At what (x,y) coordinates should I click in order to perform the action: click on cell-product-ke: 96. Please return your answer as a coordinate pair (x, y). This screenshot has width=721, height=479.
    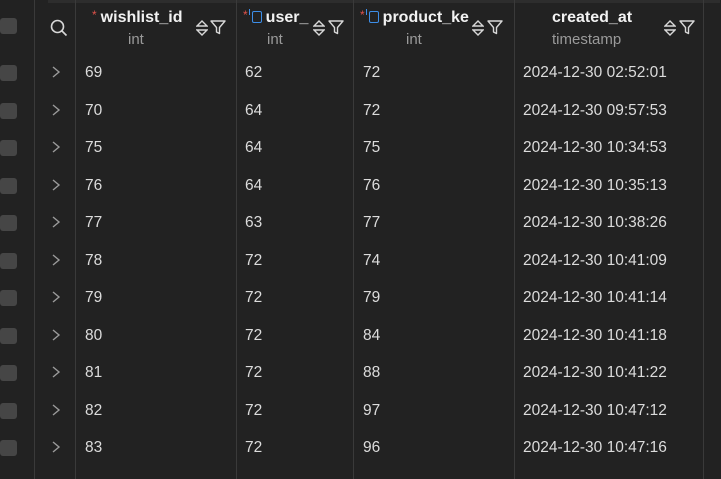
    Looking at the image, I should click on (371, 447).